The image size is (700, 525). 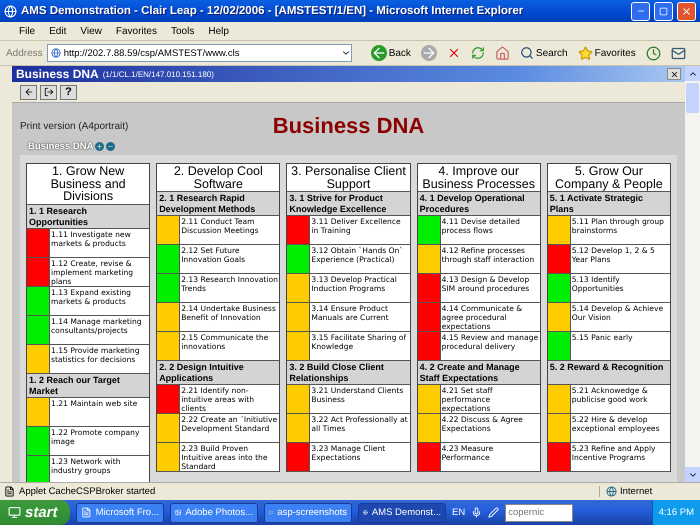 I want to click on exit-button, so click(x=48, y=92).